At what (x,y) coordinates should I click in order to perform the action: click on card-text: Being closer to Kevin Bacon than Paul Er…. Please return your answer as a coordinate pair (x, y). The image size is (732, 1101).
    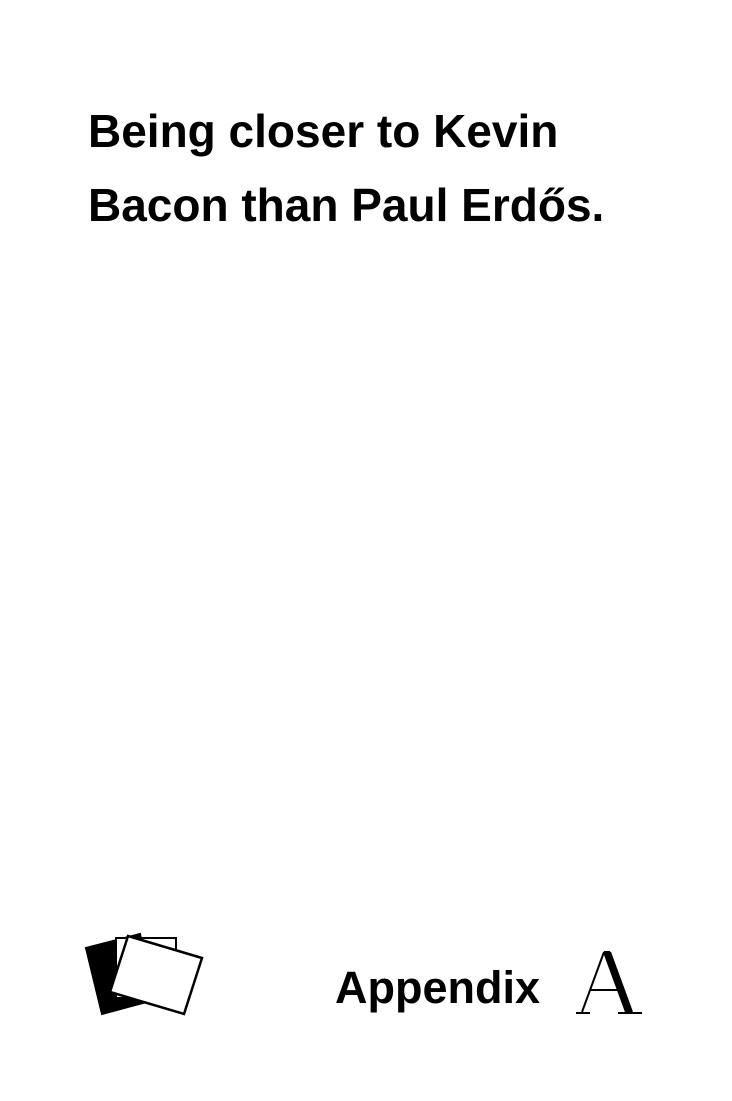
    Looking at the image, I should click on (346, 168).